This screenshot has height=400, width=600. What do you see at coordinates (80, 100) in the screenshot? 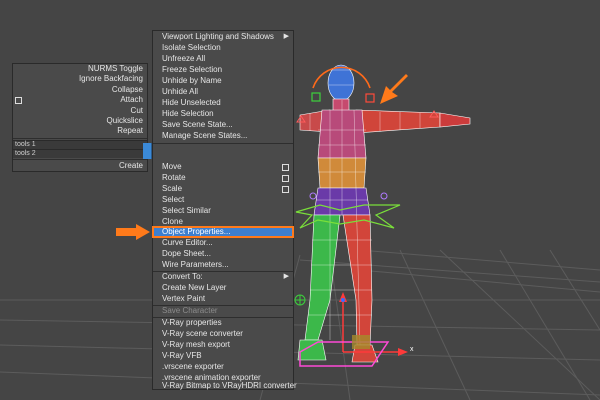
I see `attach-item: Attach` at bounding box center [80, 100].